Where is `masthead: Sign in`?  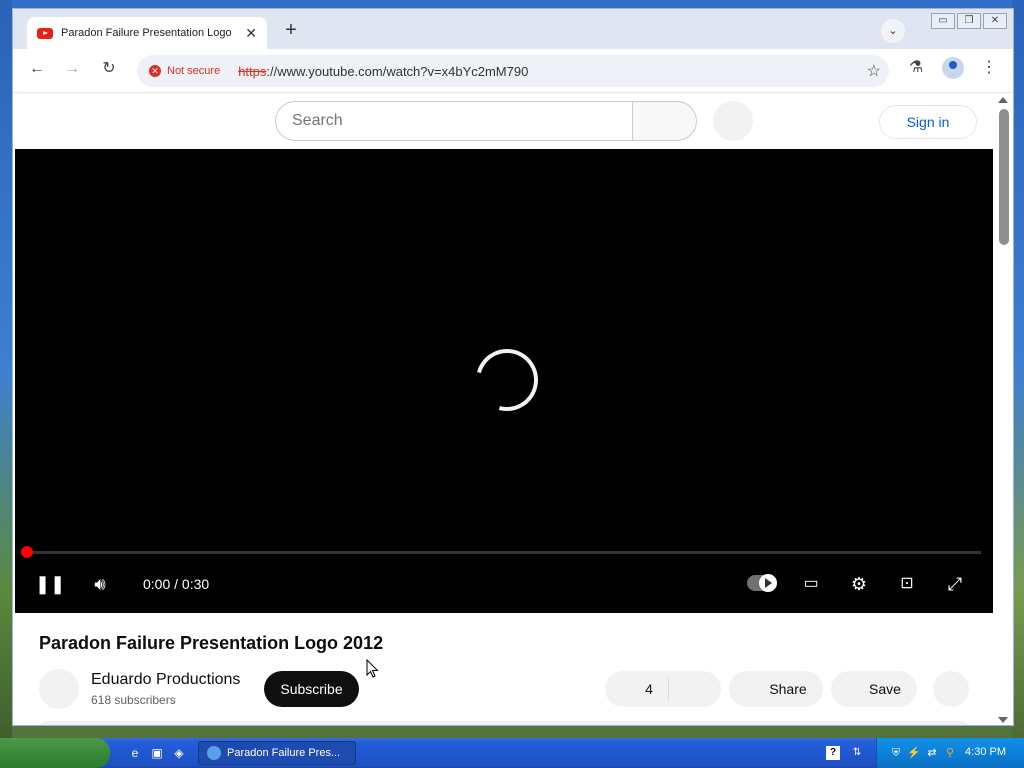
masthead: Sign in is located at coordinates (504, 121).